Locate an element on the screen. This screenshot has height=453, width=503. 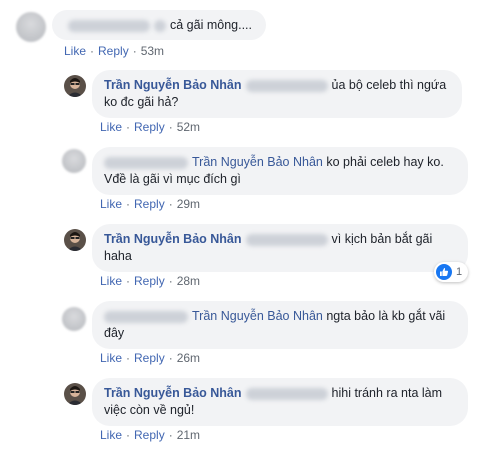
timestamp: 29m is located at coordinates (188, 204).